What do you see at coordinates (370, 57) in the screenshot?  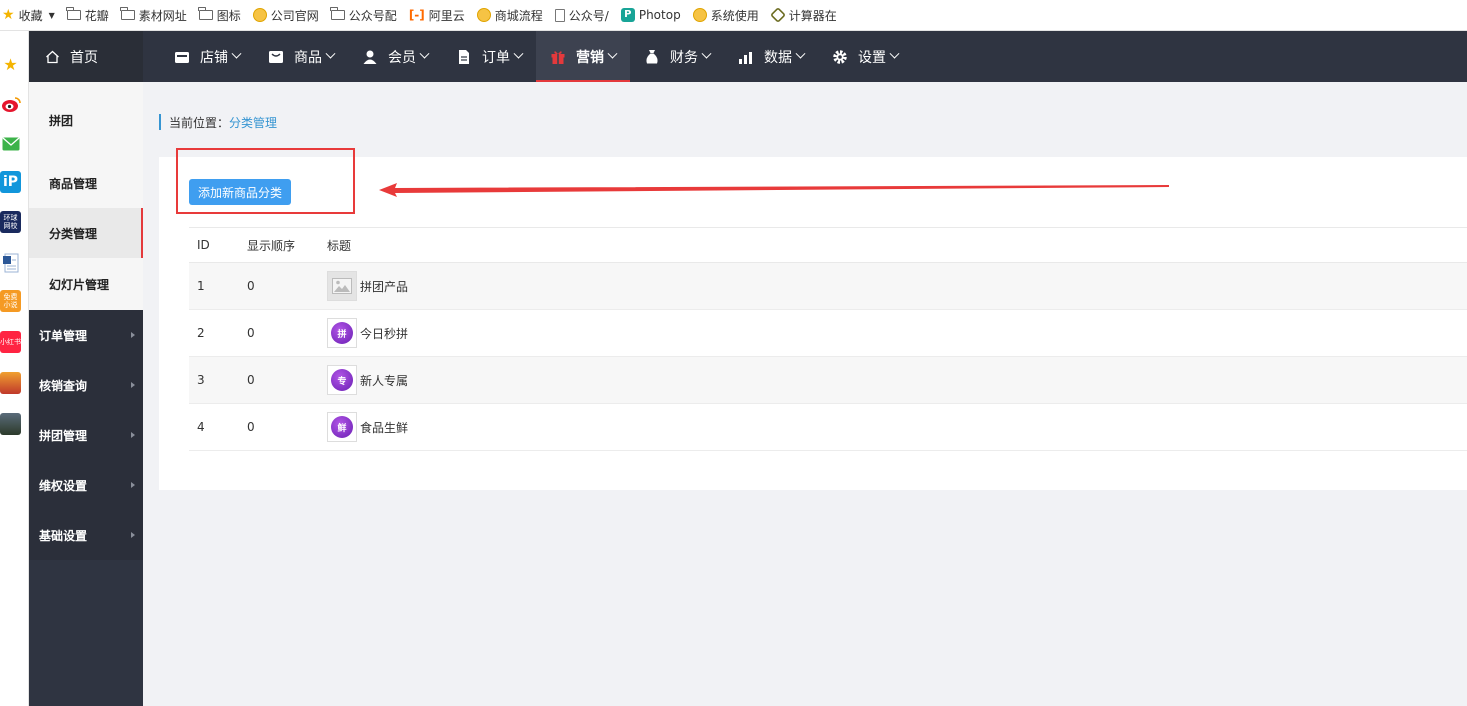 I see `user-icon` at bounding box center [370, 57].